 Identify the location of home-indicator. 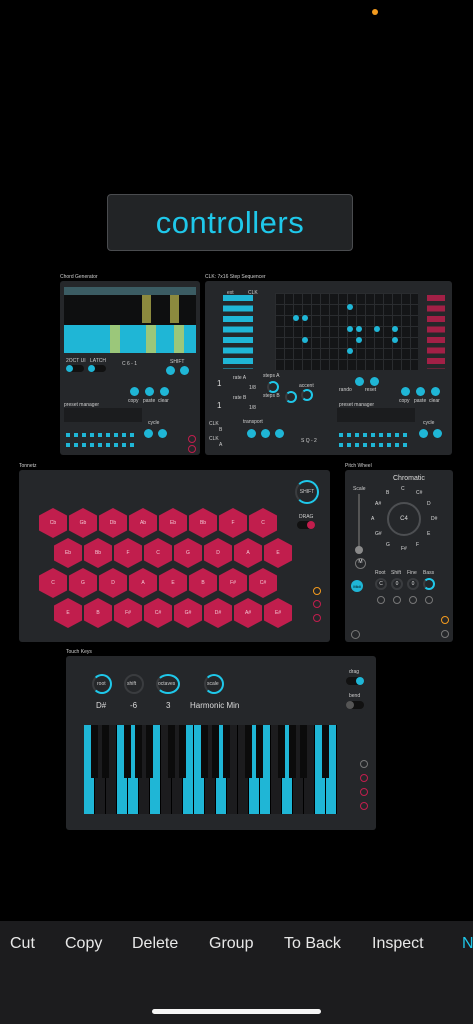
(236, 1011).